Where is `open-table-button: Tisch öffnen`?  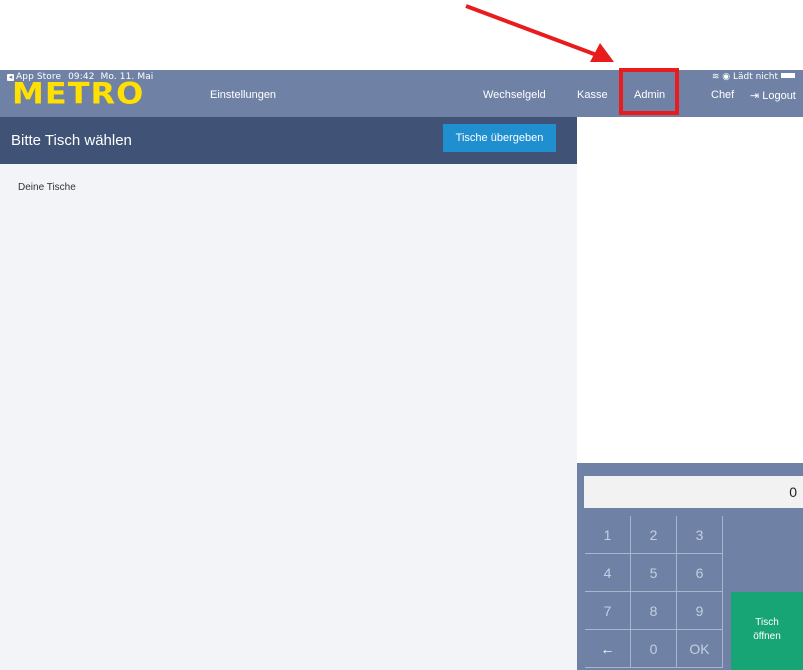
open-table-button: Tisch öffnen is located at coordinates (767, 631).